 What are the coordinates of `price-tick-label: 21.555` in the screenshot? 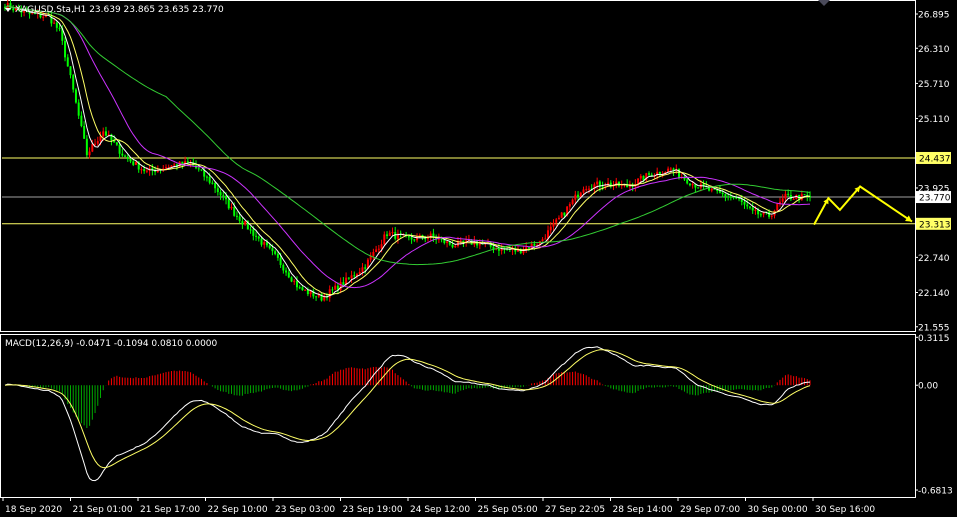 It's located at (934, 328).